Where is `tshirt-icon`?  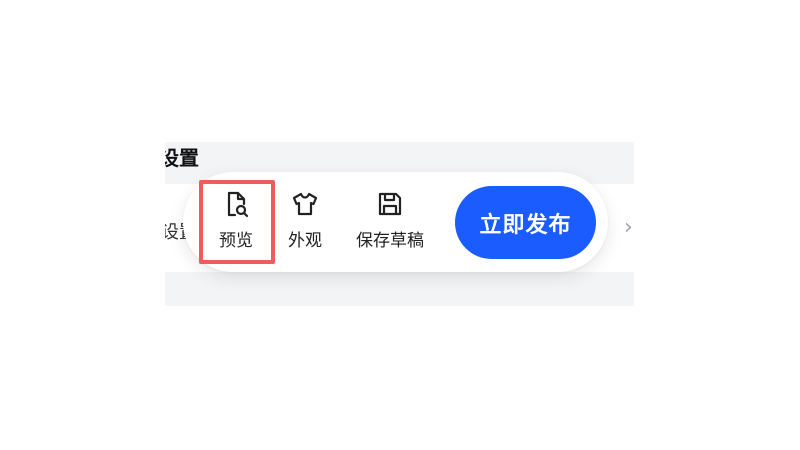 tshirt-icon is located at coordinates (305, 204).